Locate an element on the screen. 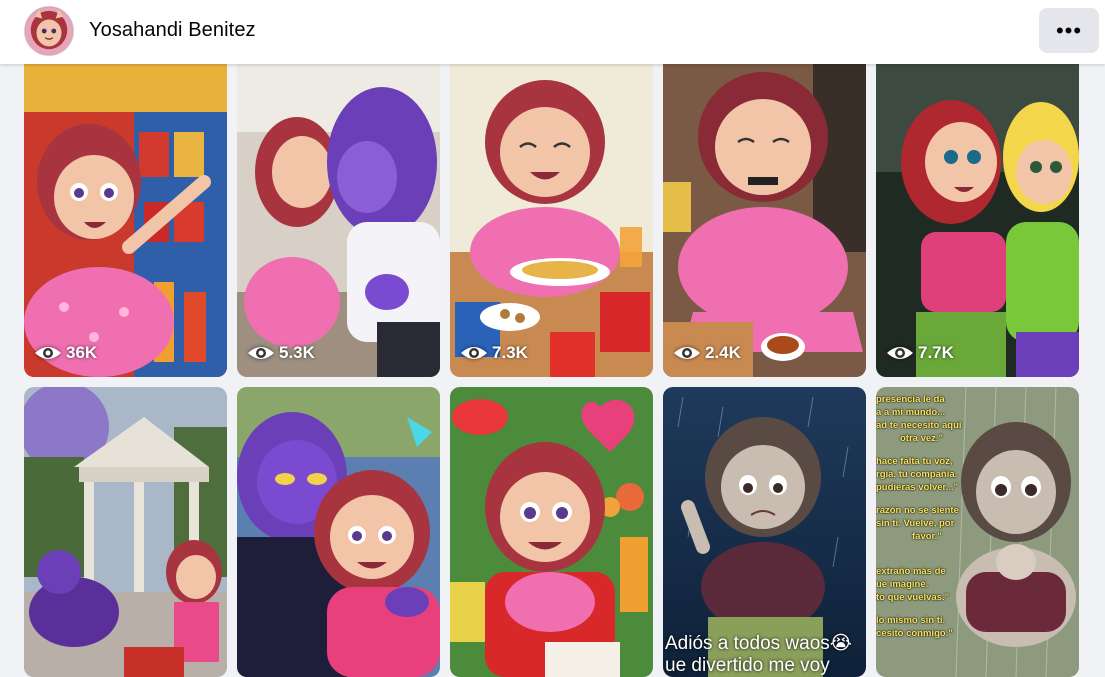  reel-tile: 5.3K is located at coordinates (338, 214).